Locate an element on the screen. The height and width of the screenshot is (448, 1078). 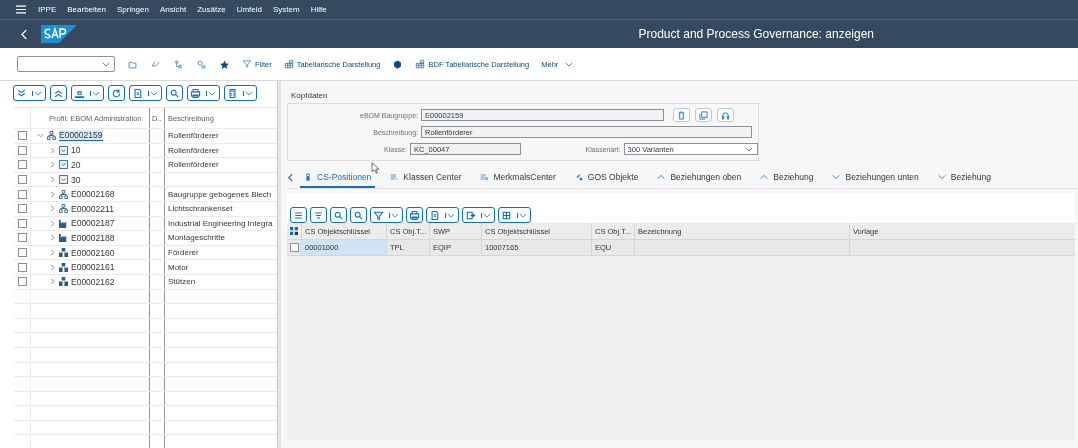
node-label: 30 is located at coordinates (76, 179).